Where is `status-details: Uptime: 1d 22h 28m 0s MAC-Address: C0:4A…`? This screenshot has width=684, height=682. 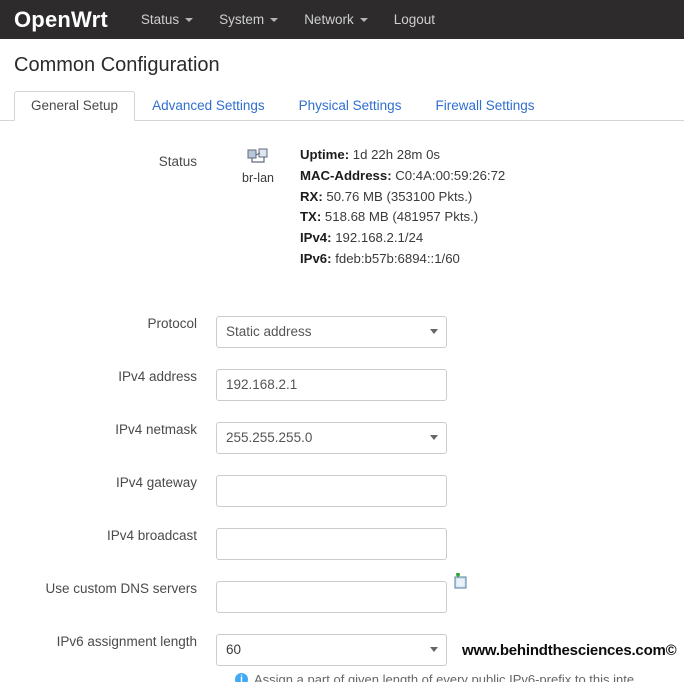 status-details: Uptime: 1d 22h 28m 0s MAC-Address: C0:4A… is located at coordinates (402, 206).